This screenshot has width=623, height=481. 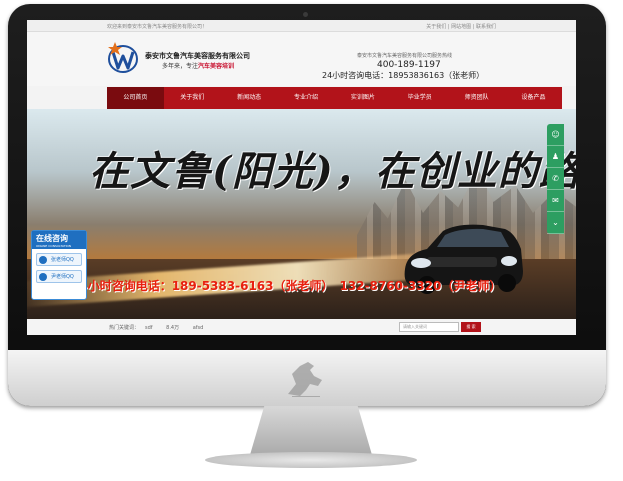 I want to click on consult-row-label: 尹老师QQ, so click(x=62, y=277).